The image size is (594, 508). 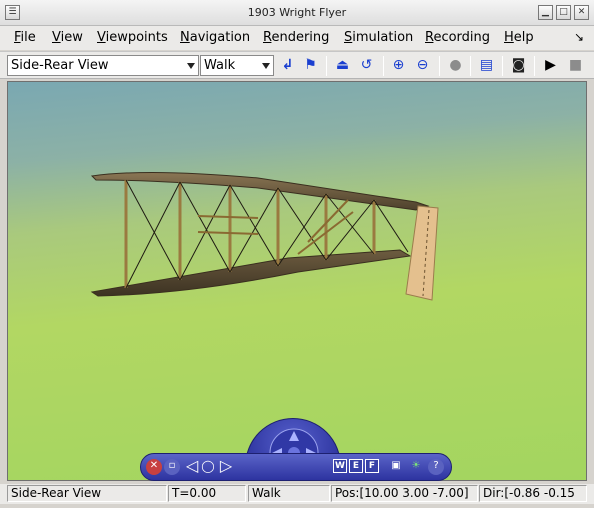 What do you see at coordinates (396, 467) in the screenshot?
I see `frame-icon: ▣` at bounding box center [396, 467].